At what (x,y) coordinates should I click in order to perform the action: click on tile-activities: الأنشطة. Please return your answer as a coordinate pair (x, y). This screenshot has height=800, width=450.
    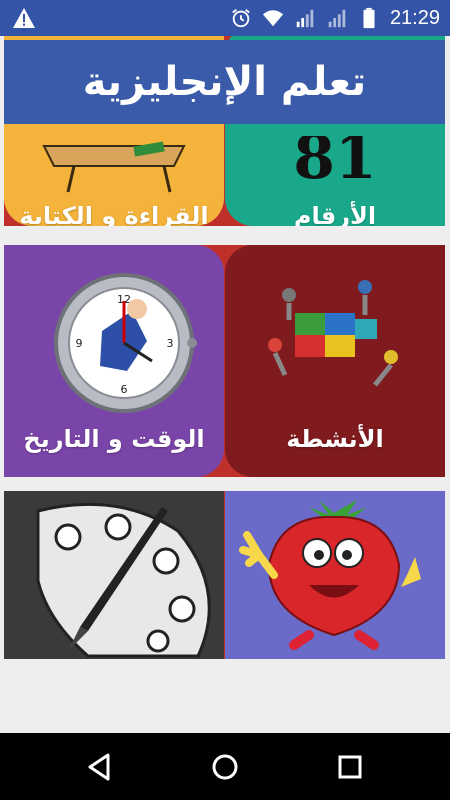
    Looking at the image, I should click on (335, 361).